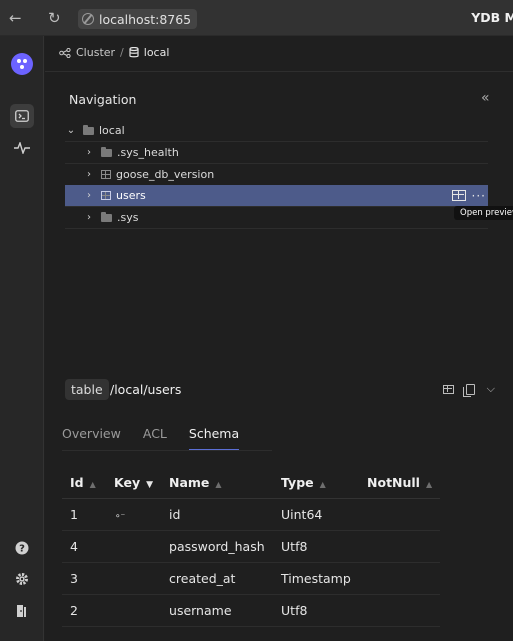  I want to click on terminal-icon, so click(22, 116).